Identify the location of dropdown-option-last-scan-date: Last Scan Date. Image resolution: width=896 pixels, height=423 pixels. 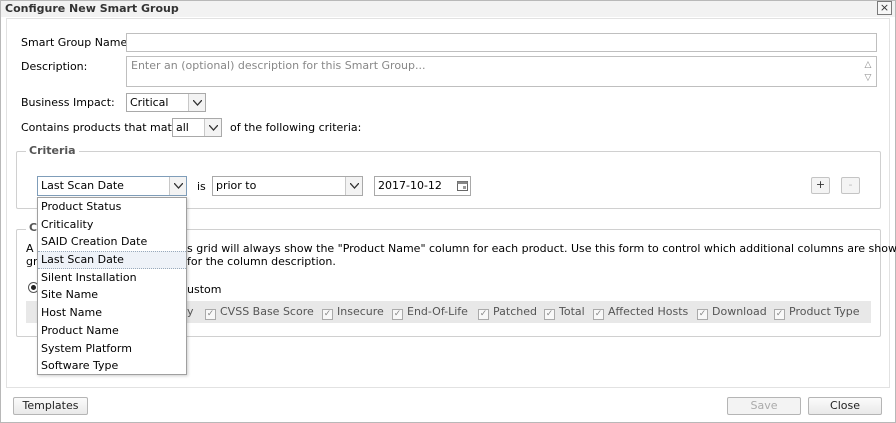
(112, 260).